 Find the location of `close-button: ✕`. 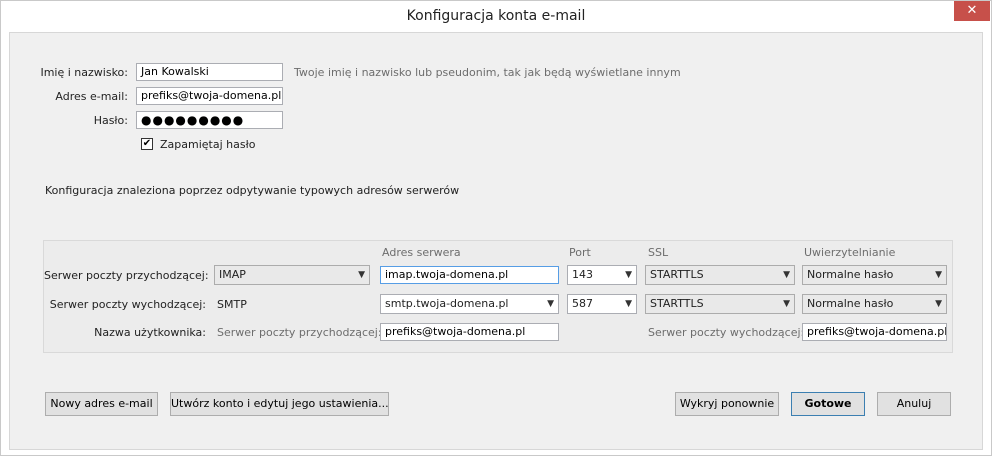

close-button: ✕ is located at coordinates (972, 11).